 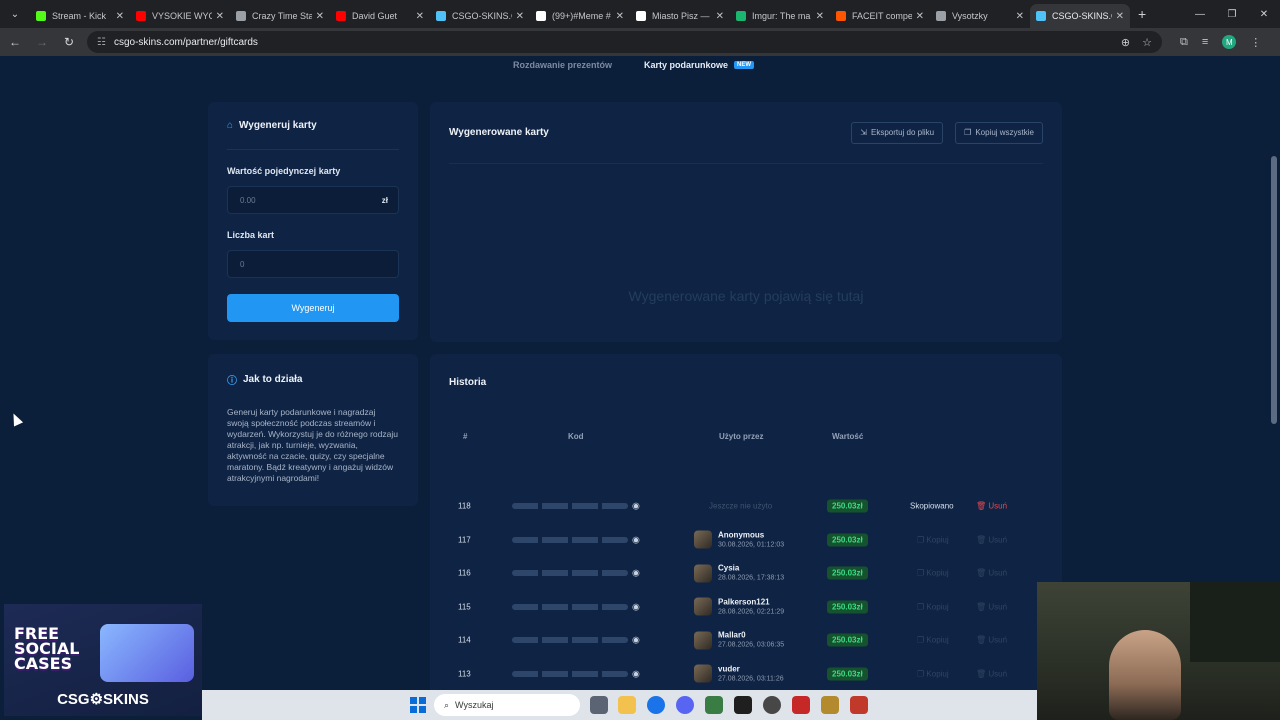 I want to click on card-count-input: 0, so click(x=313, y=264).